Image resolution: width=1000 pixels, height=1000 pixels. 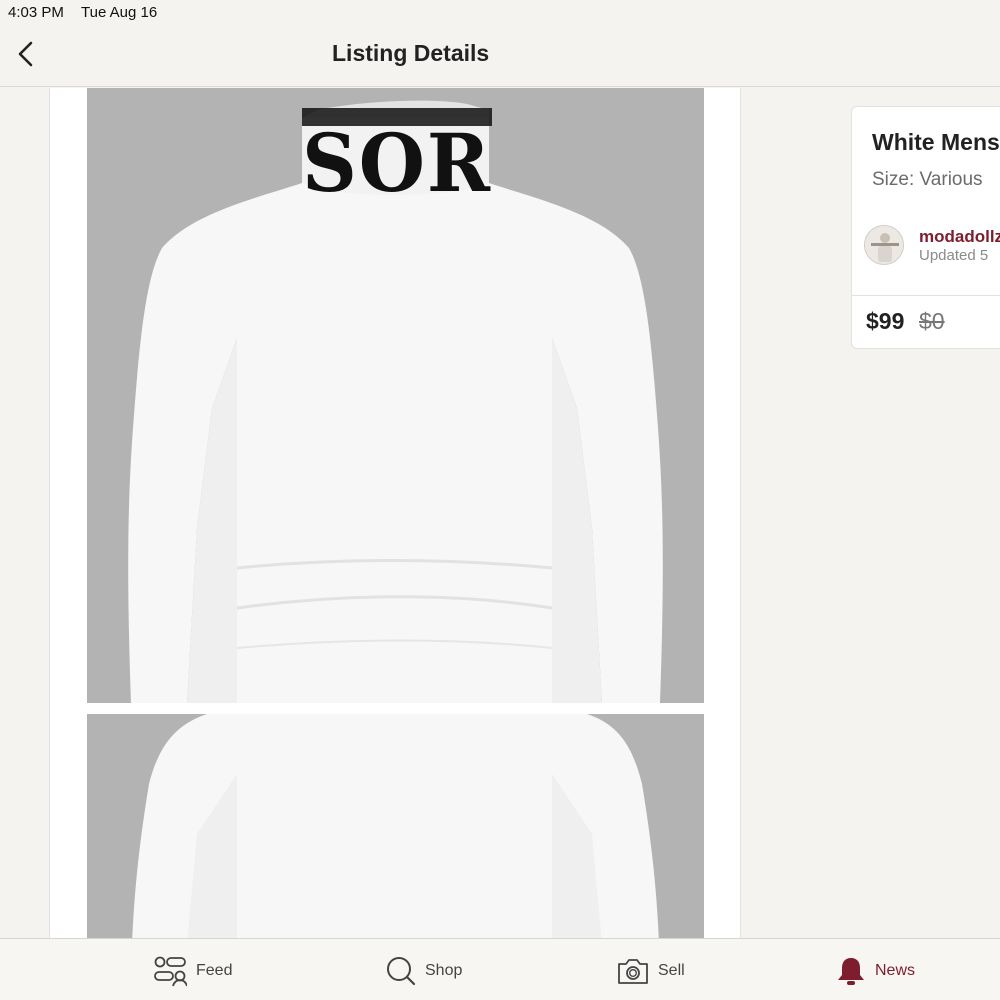 I want to click on size-value: Various, so click(x=951, y=179).